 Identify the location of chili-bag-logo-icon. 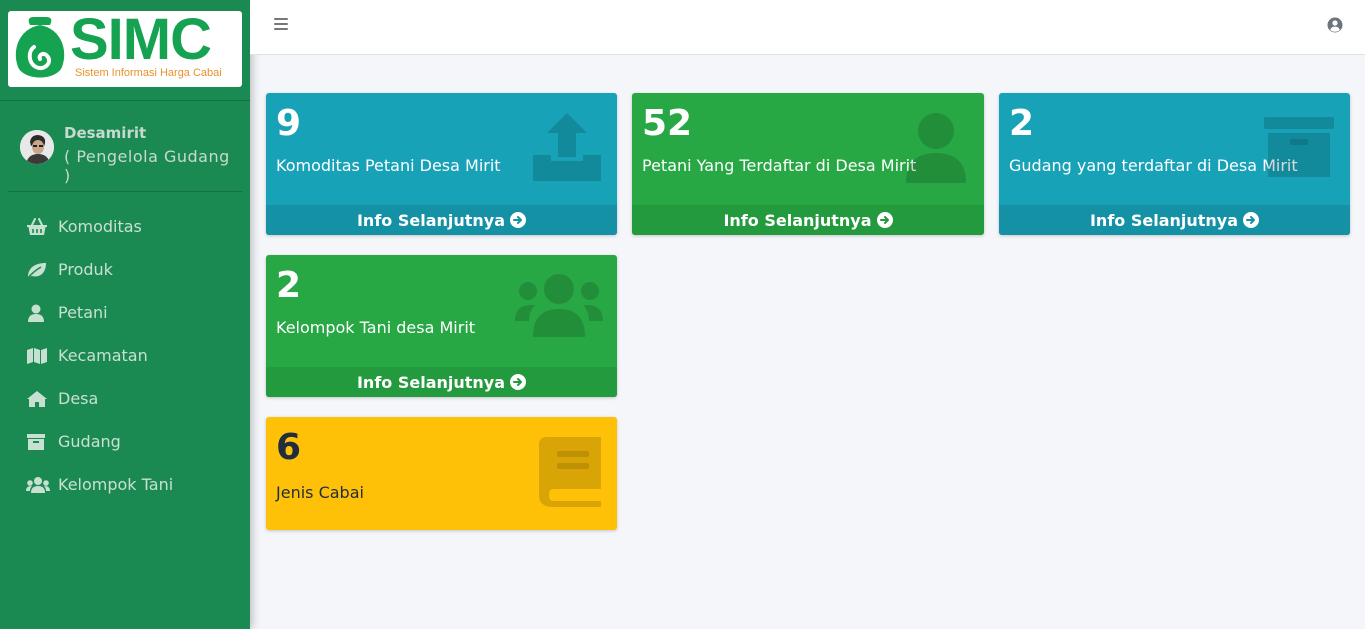
(40, 47).